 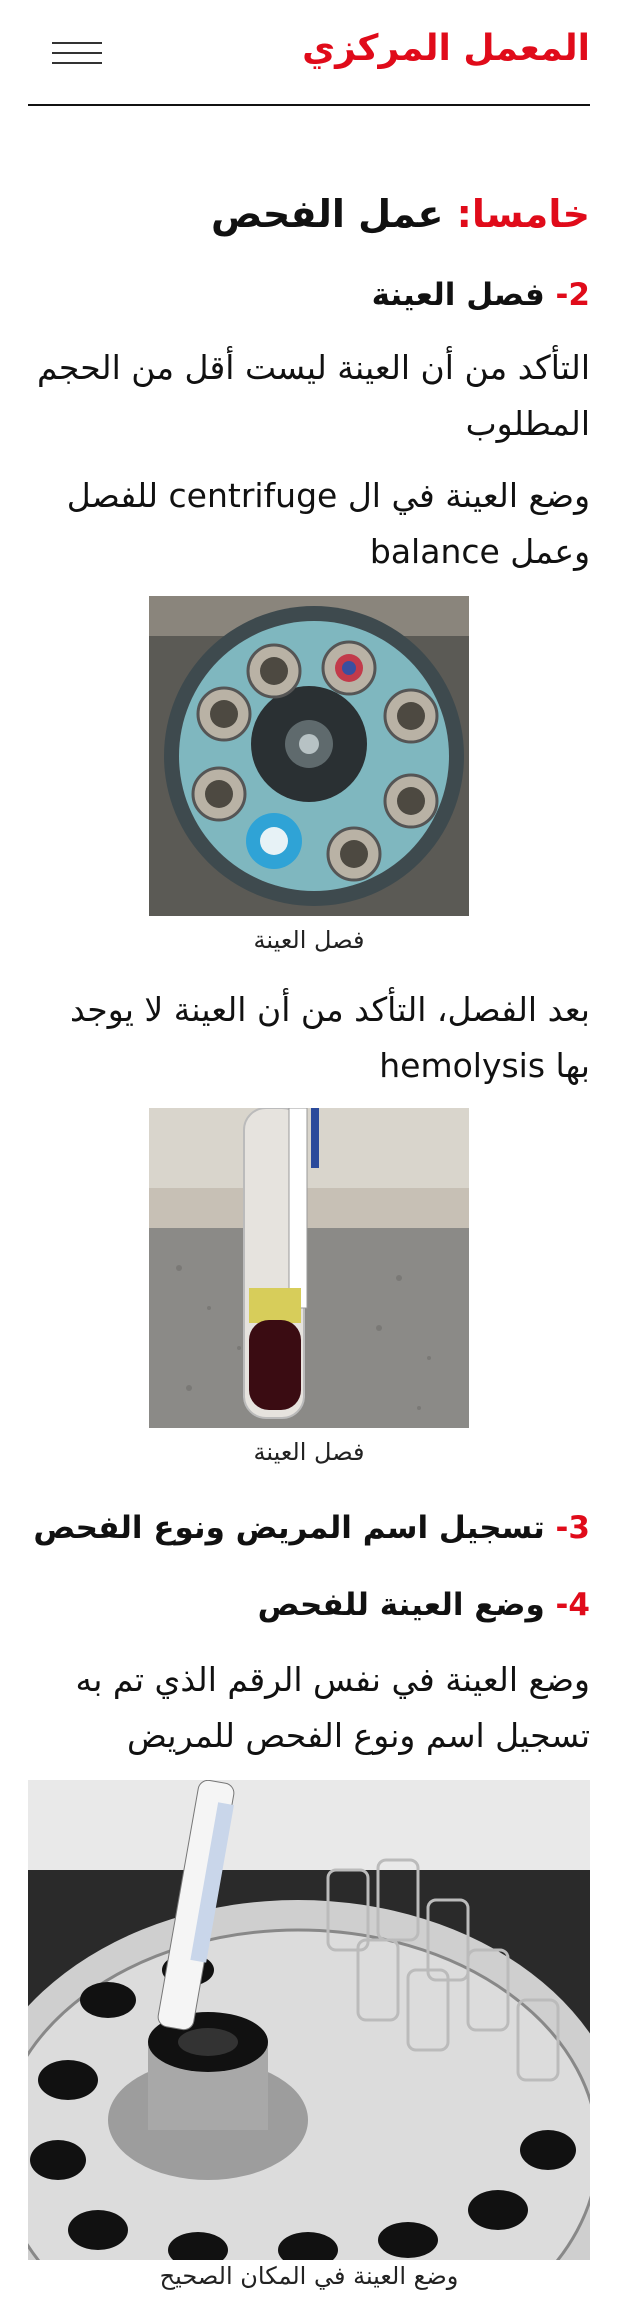 I want to click on centrifuge-illustration, so click(x=309, y=756).